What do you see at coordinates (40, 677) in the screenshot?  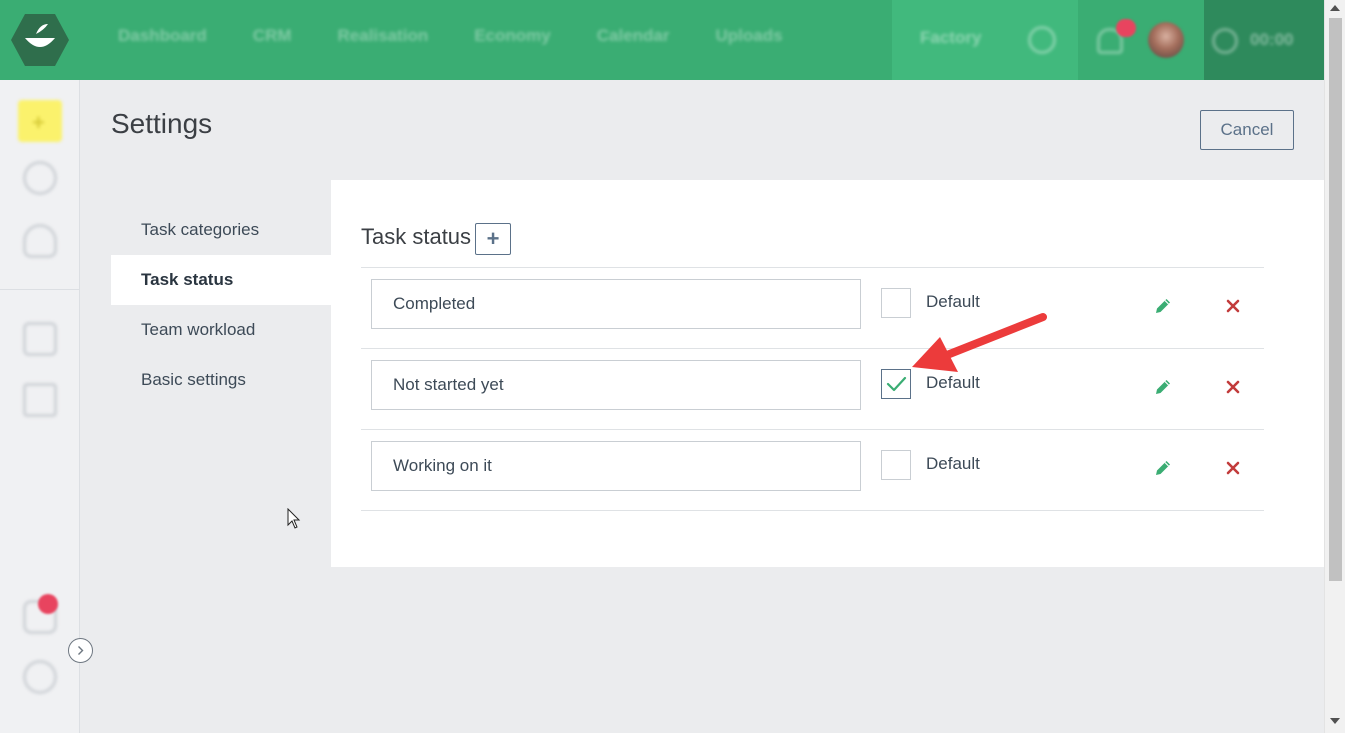 I see `help-icon` at bounding box center [40, 677].